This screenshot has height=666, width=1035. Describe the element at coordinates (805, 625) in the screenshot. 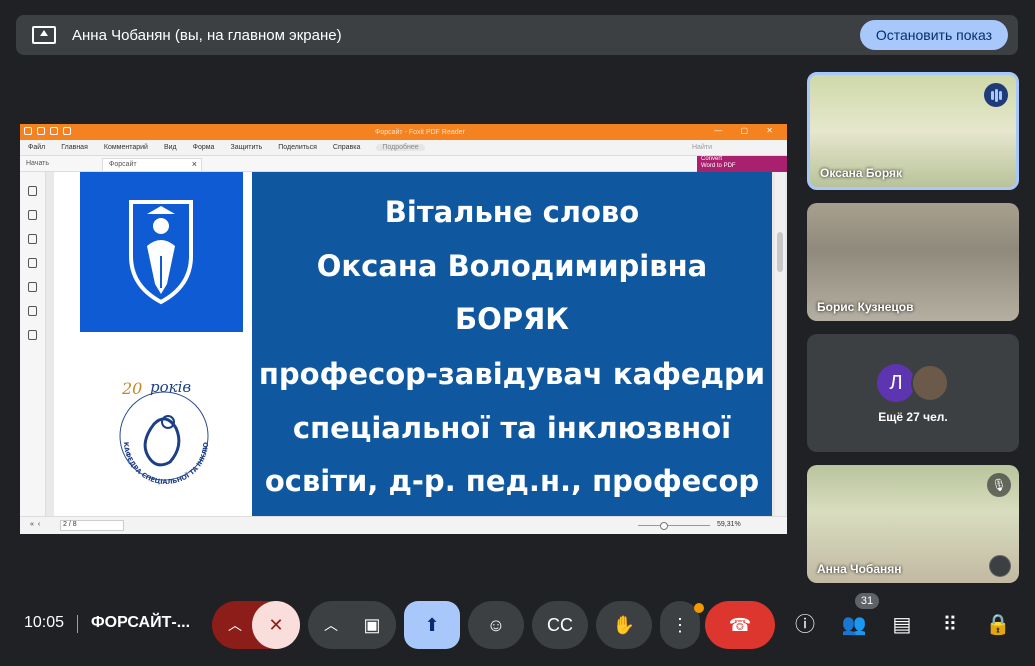

I see `info-icon: ⓘ` at that location.